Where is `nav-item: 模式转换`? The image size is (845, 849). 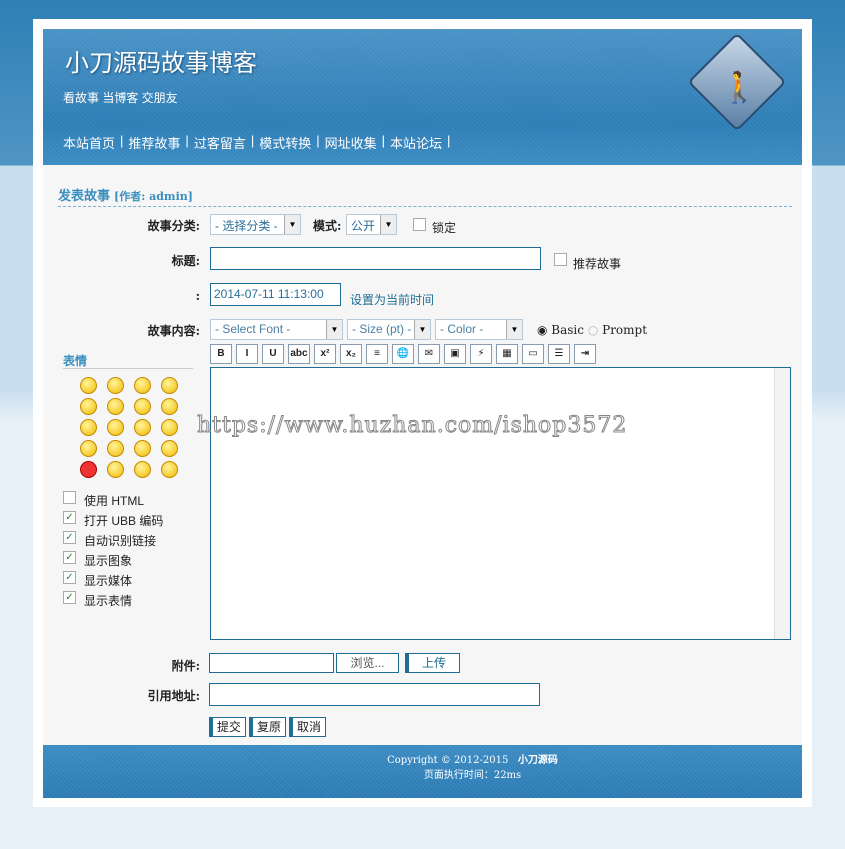 nav-item: 模式转换 is located at coordinates (285, 142).